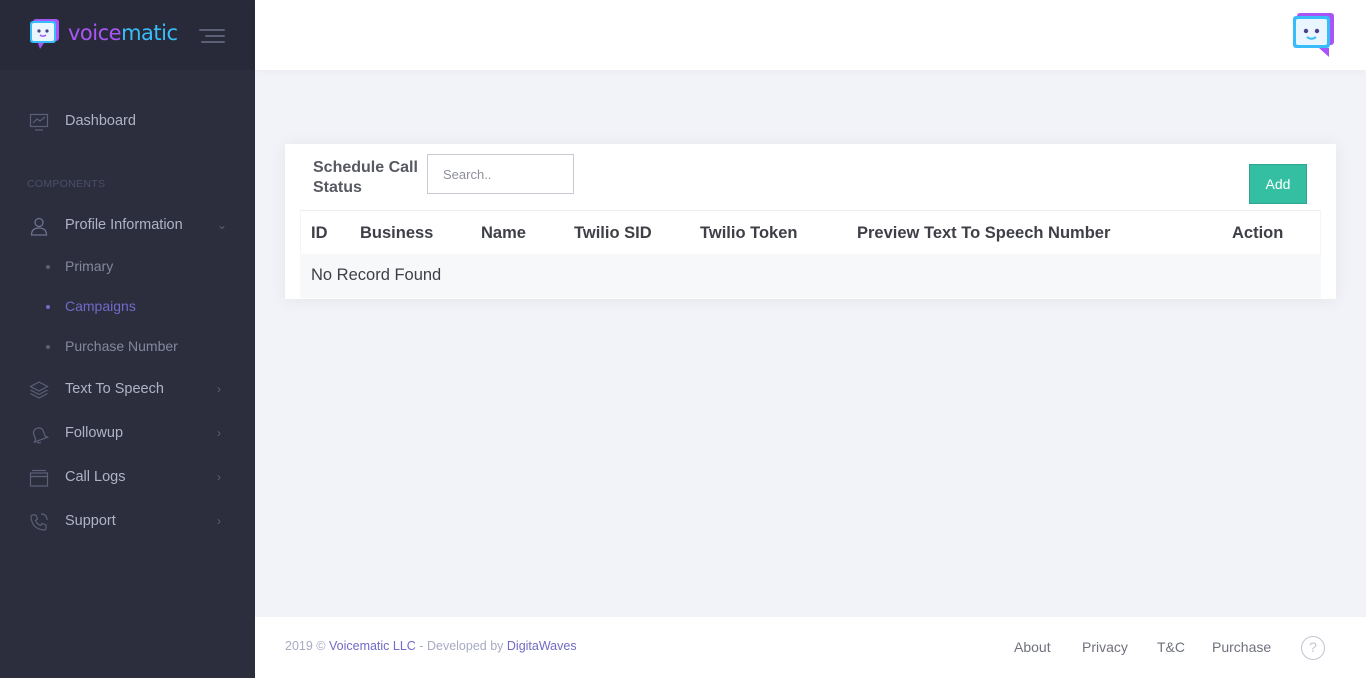 The width and height of the screenshot is (1366, 678). What do you see at coordinates (89, 266) in the screenshot?
I see `sidebar-subitem-label: Primary` at bounding box center [89, 266].